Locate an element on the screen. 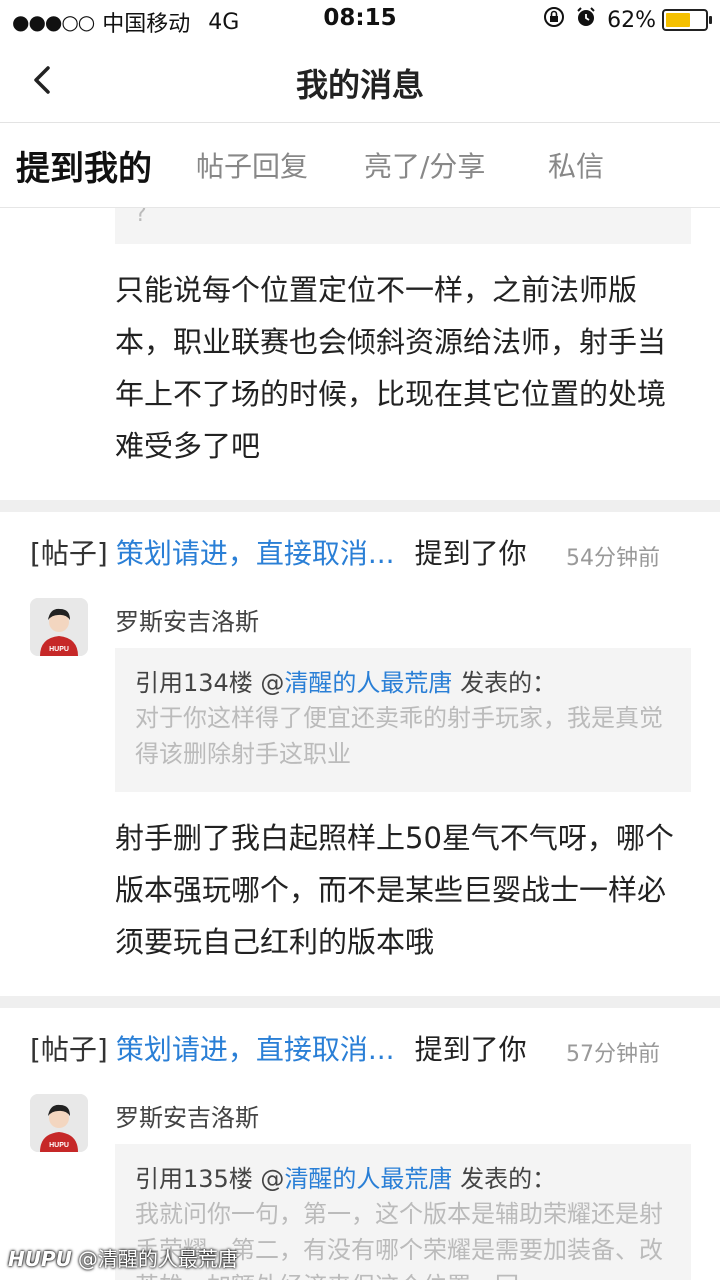 This screenshot has width=720, height=1280. tab-bar: 提到我的 帖子回复 亮了/分享 私信 is located at coordinates (360, 165).